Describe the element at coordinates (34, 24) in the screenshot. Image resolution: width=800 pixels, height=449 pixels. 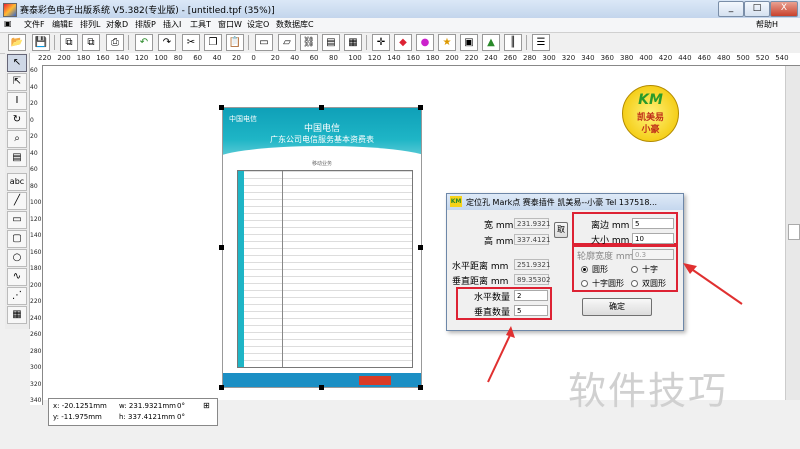
I see `menu-file: 文件F` at that location.